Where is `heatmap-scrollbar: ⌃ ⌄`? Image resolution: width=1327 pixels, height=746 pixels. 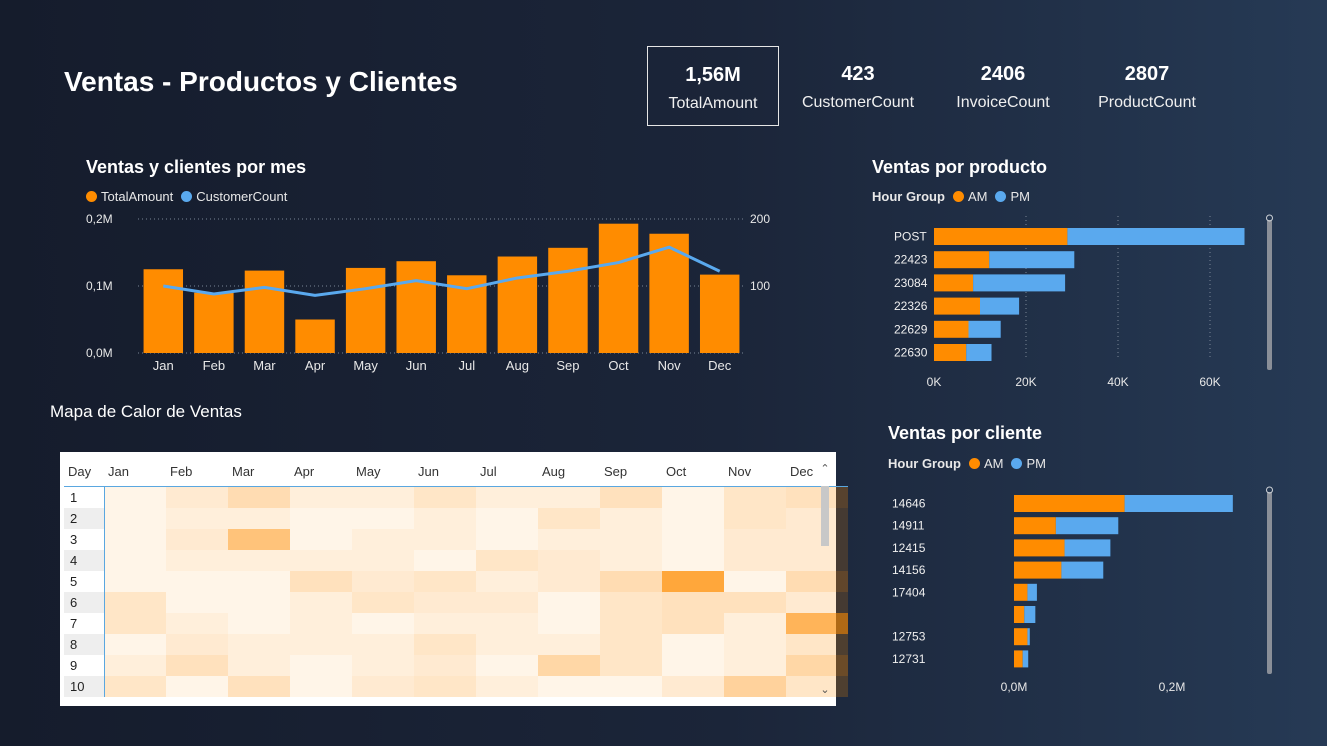 heatmap-scrollbar: ⌃ ⌄ is located at coordinates (825, 579).